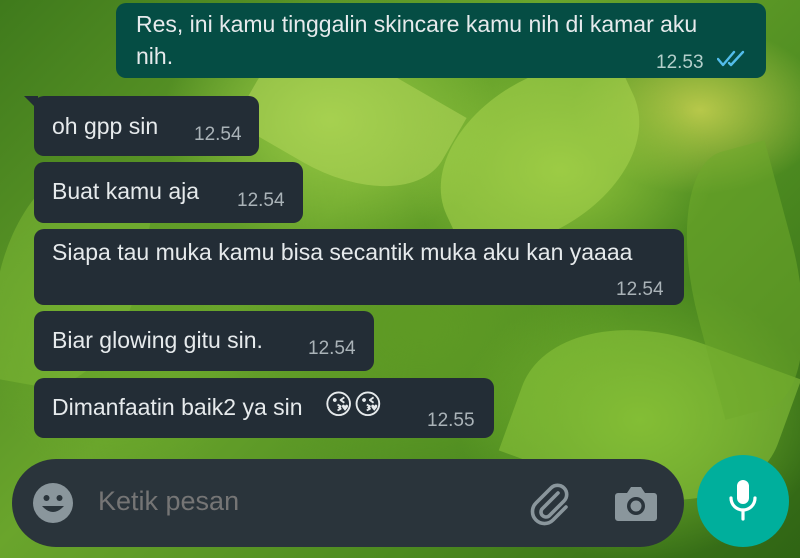 This screenshot has width=800, height=558. Describe the element at coordinates (53, 503) in the screenshot. I see `emoji-icon` at that location.